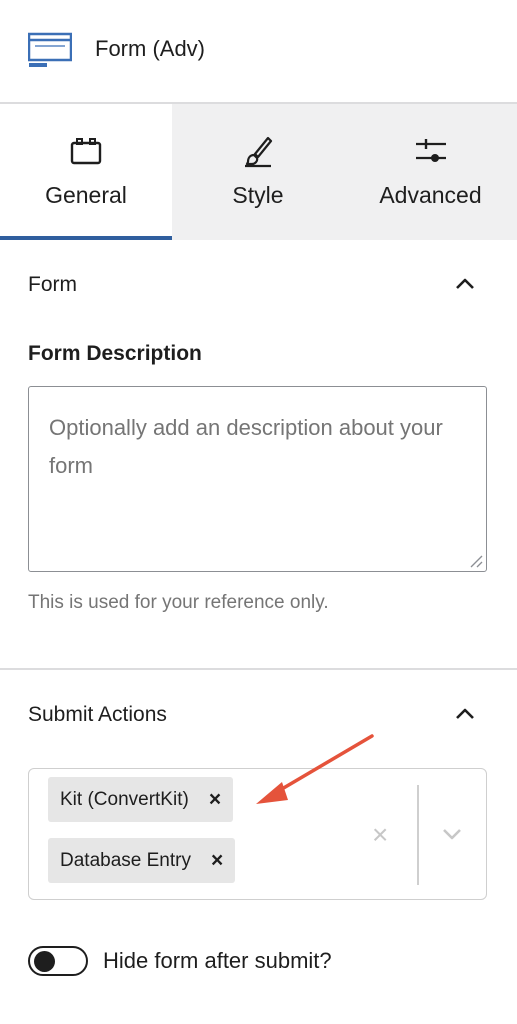 The width and height of the screenshot is (517, 1024). I want to click on panel-header: Form (Adv), so click(258, 51).